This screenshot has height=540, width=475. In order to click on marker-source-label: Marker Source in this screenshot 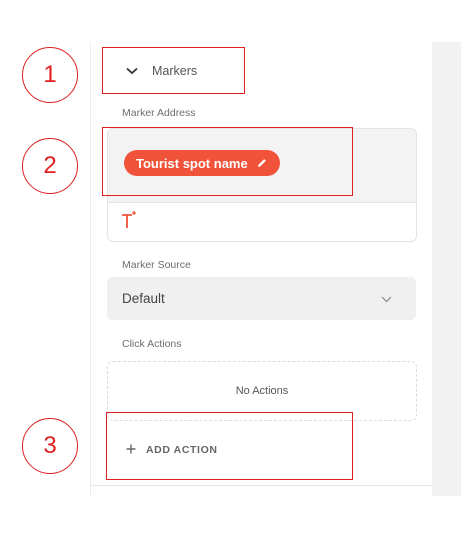, I will do `click(156, 265)`.